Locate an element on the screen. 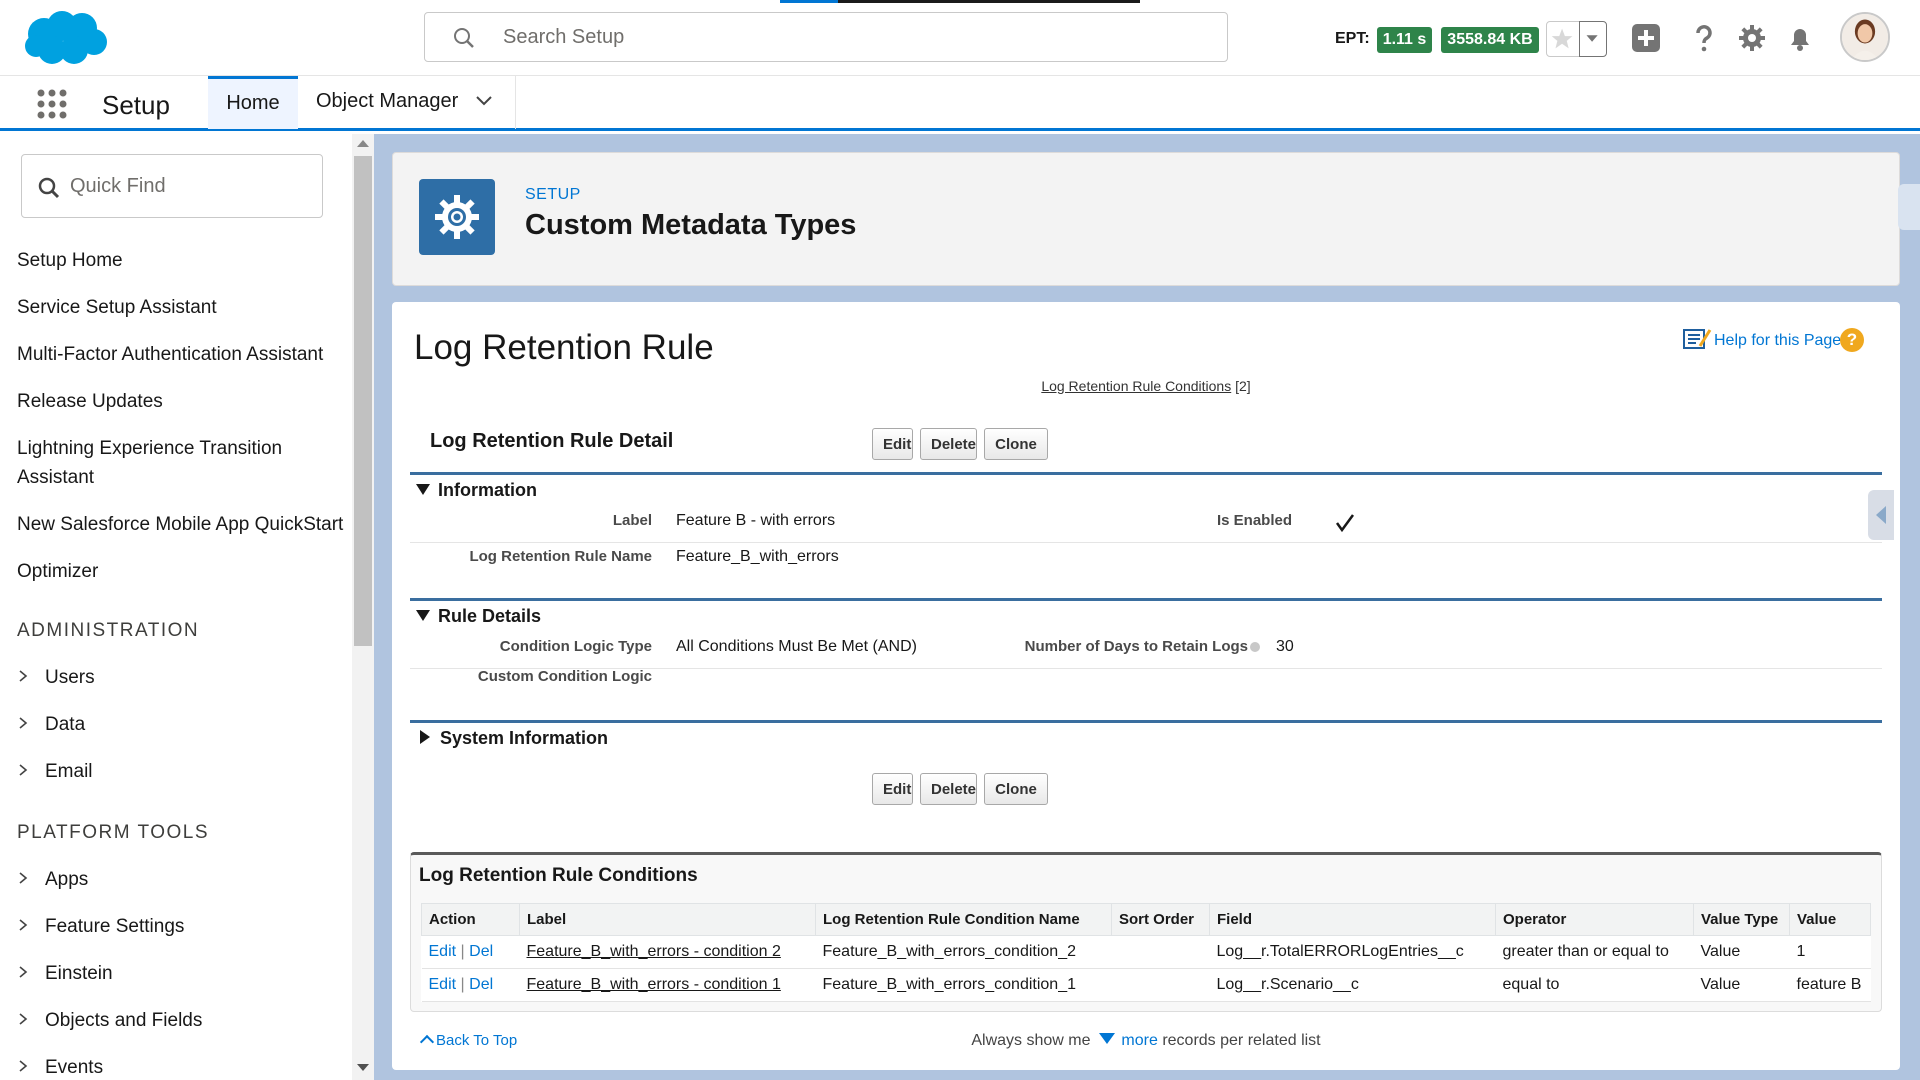  operator-cell: greater than or equal to is located at coordinates (1594, 952).